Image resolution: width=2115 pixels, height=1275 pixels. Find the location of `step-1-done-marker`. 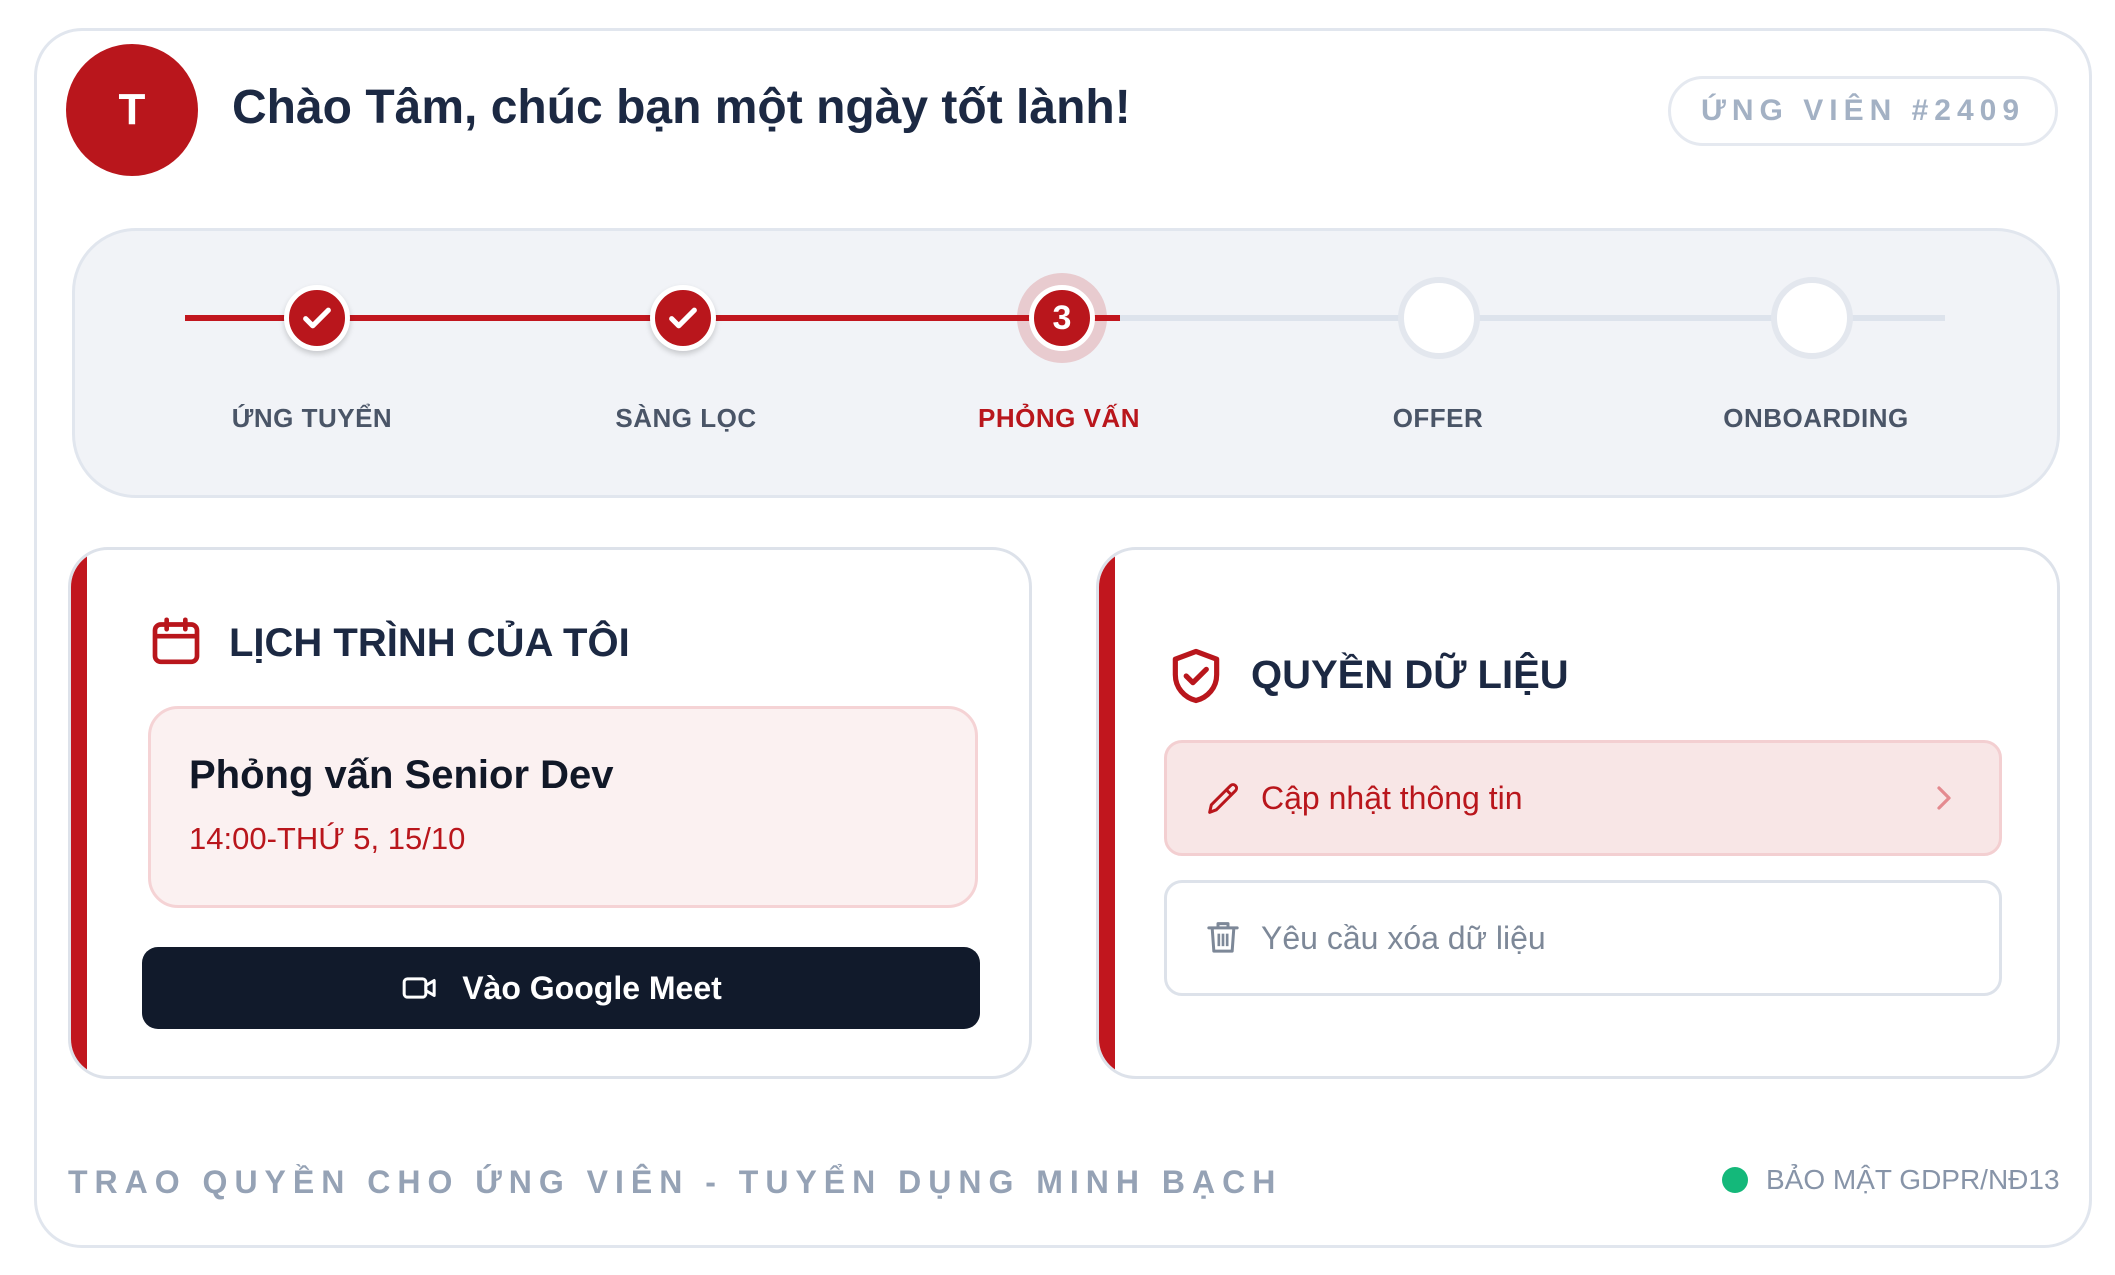

step-1-done-marker is located at coordinates (317, 318).